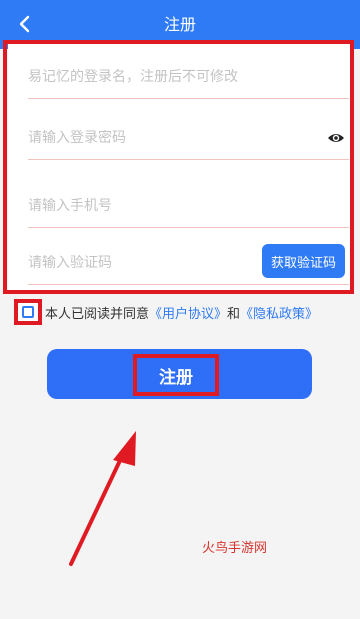  I want to click on watermark: 火鸟手游网, so click(235, 548).